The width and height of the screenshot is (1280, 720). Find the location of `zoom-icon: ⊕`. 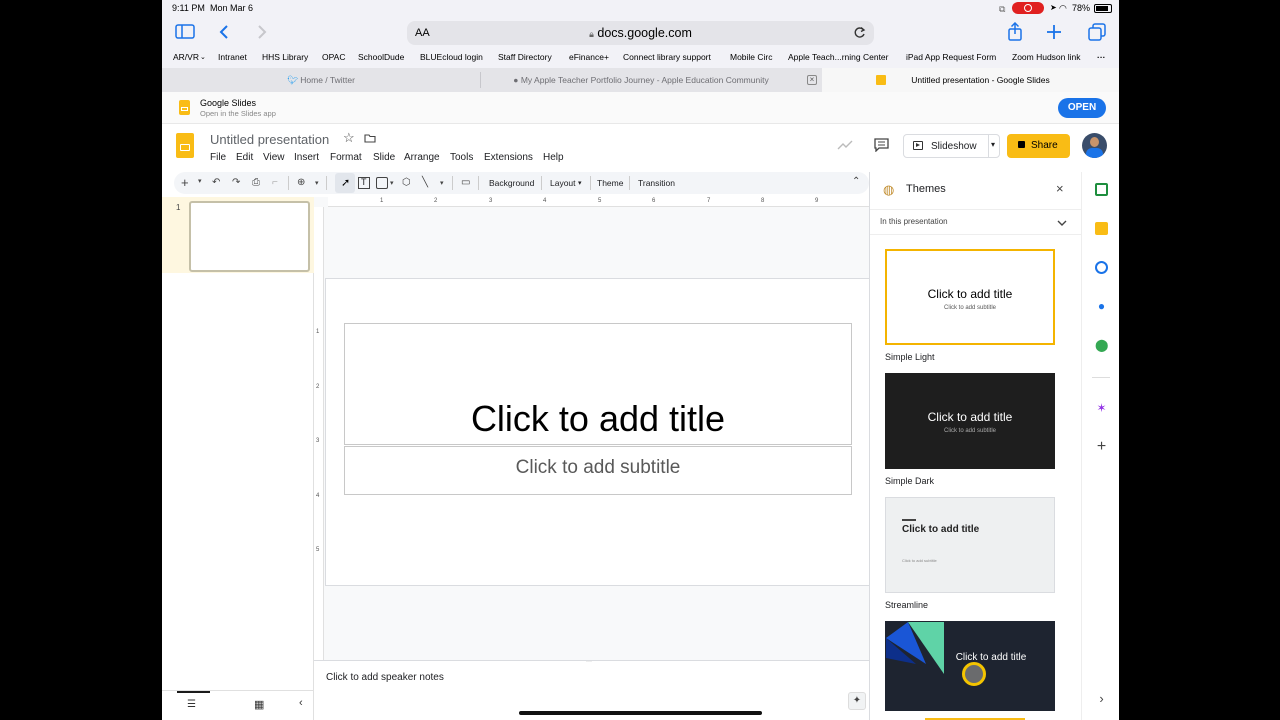

zoom-icon: ⊕ is located at coordinates (301, 182).